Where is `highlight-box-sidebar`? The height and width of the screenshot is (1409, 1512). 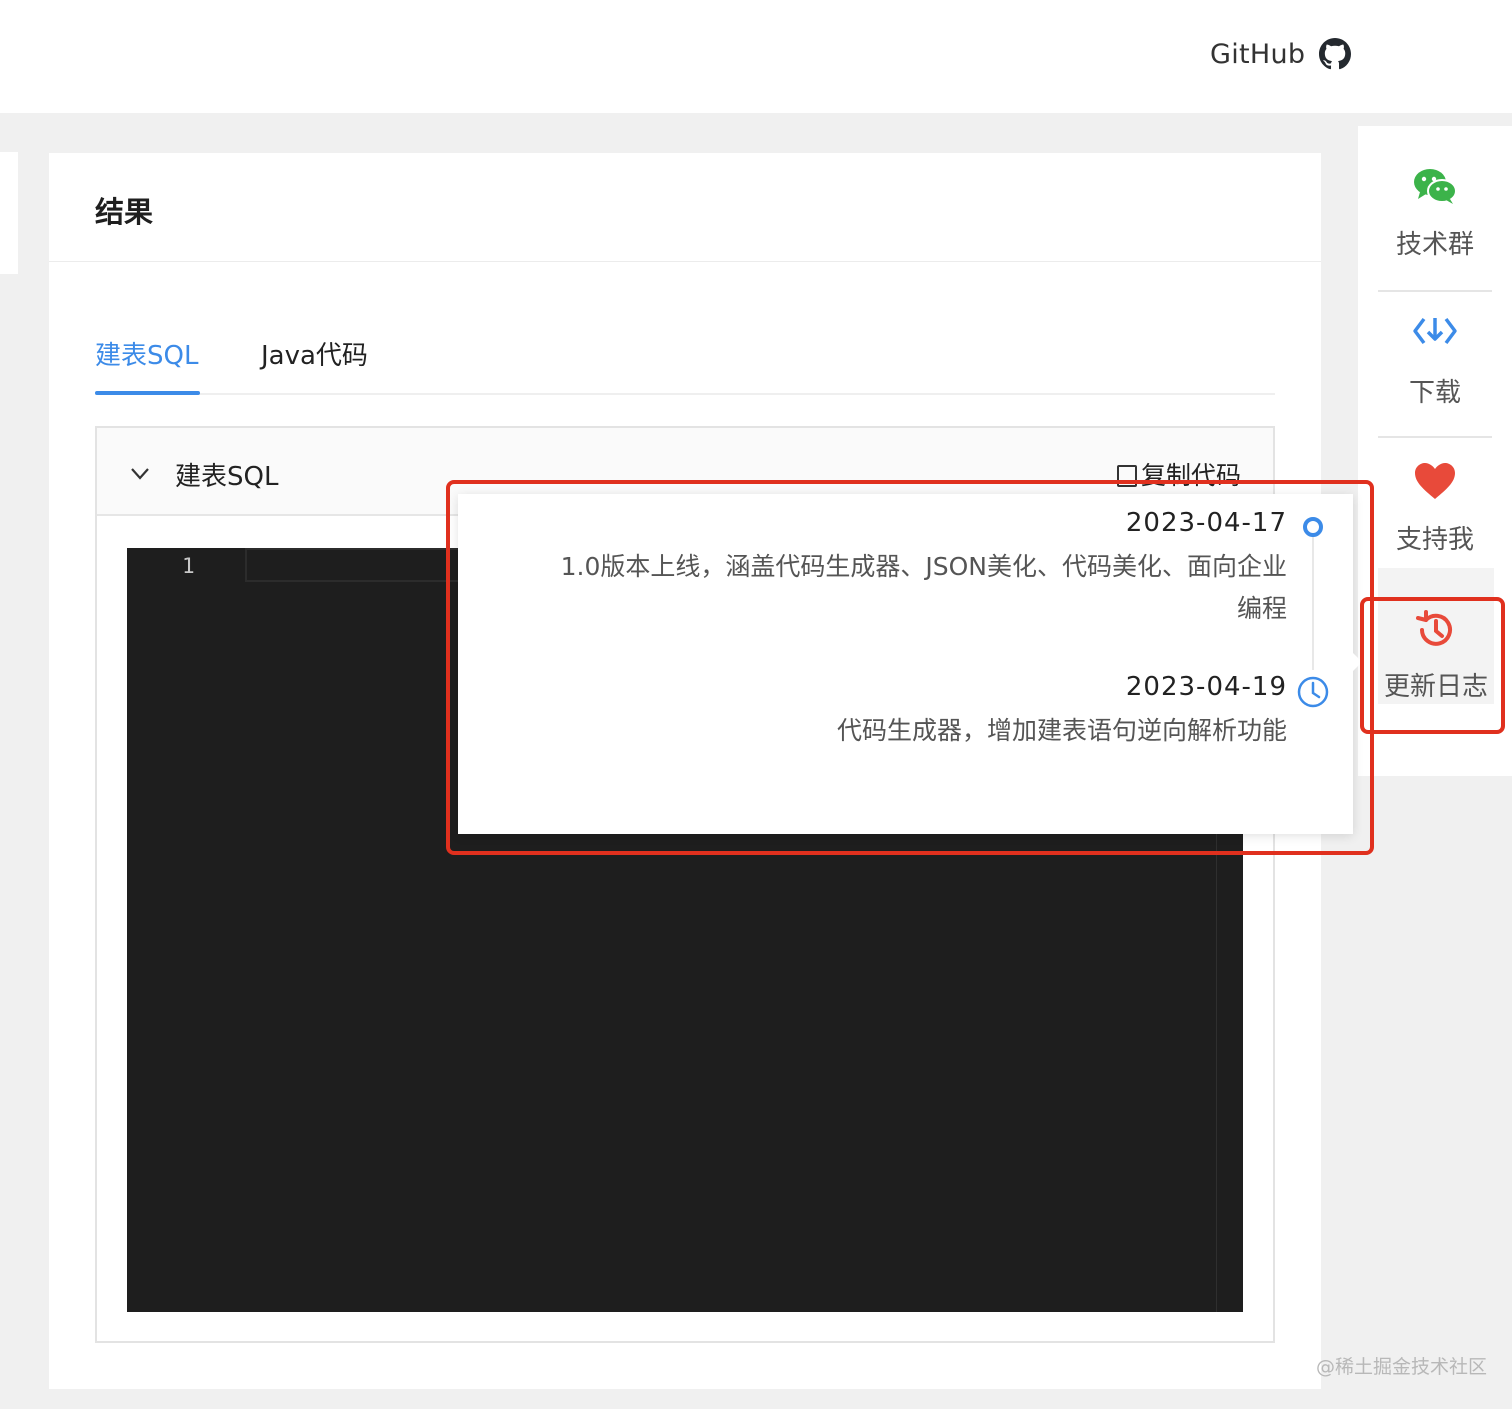
highlight-box-sidebar is located at coordinates (1432, 665).